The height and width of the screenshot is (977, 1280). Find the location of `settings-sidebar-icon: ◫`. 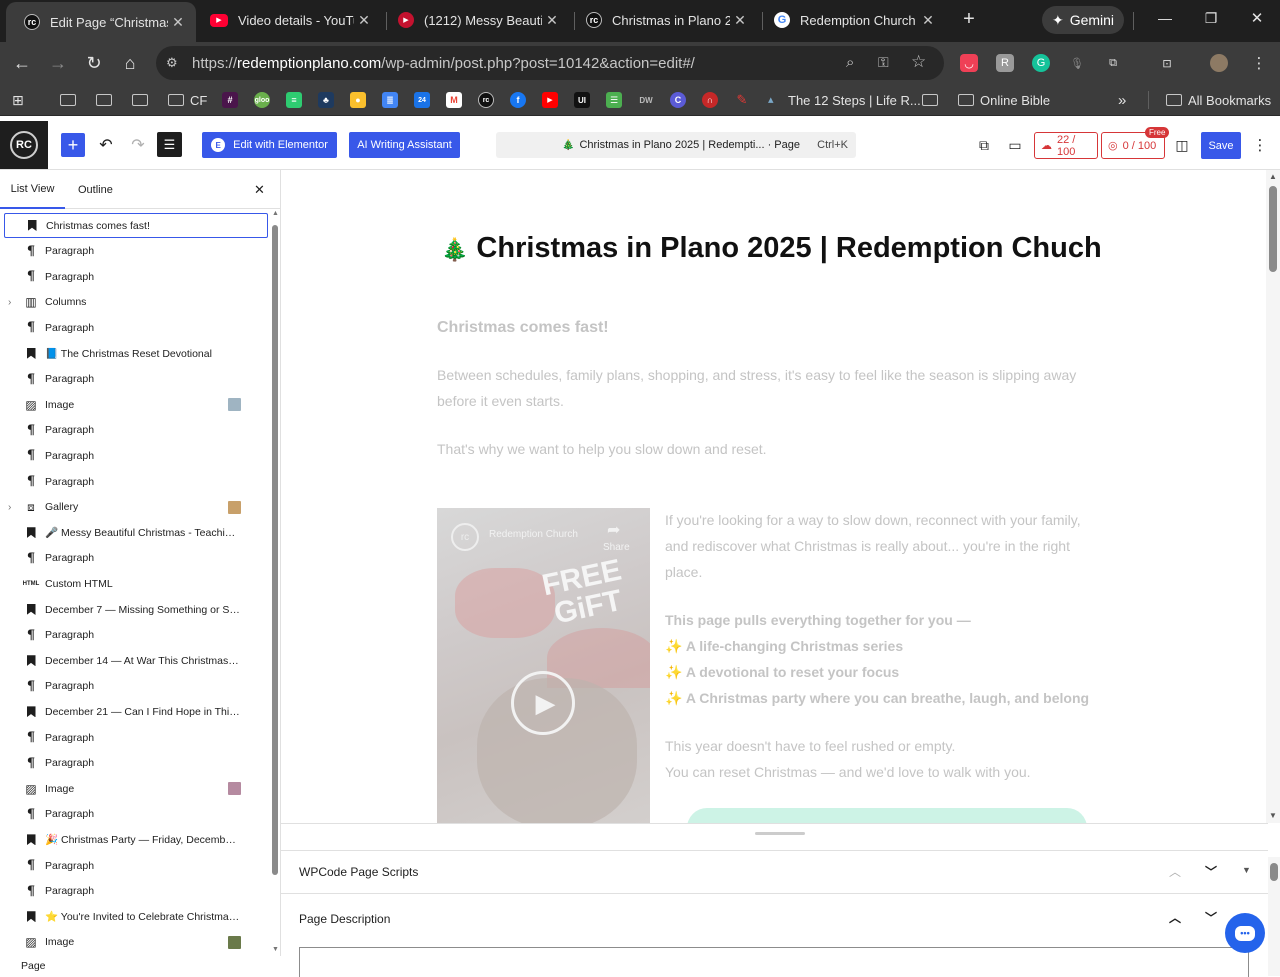

settings-sidebar-icon: ◫ is located at coordinates (1182, 145).